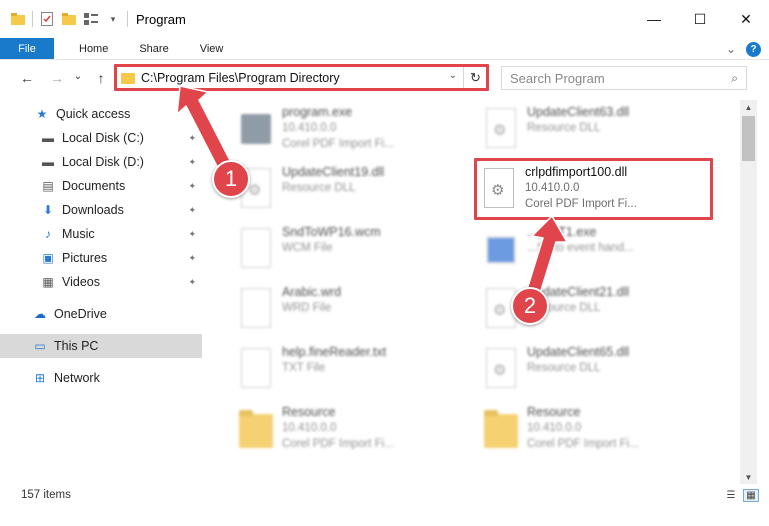 This screenshot has height=526, width=769. I want to click on sidebar-item-quick-access: ★ Quick access, so click(101, 114).